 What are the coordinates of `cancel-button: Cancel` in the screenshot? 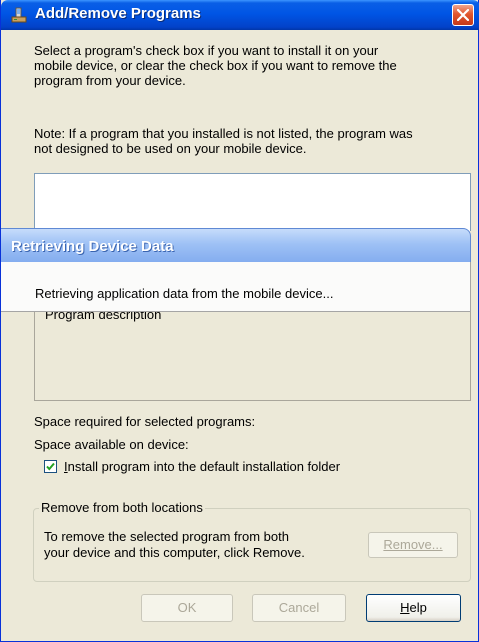 It's located at (299, 608).